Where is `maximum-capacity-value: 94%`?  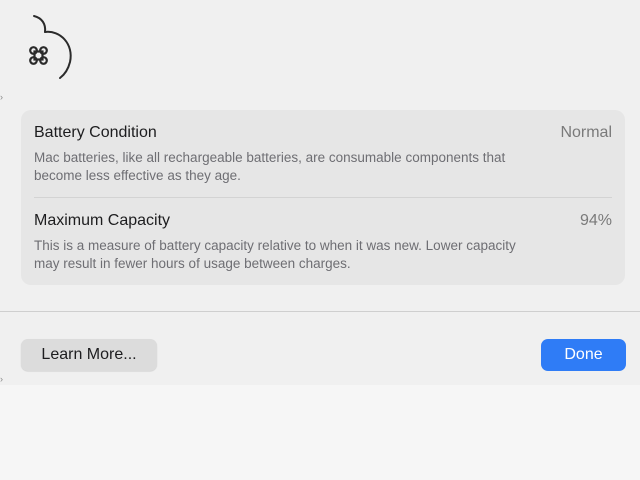 maximum-capacity-value: 94% is located at coordinates (595, 220).